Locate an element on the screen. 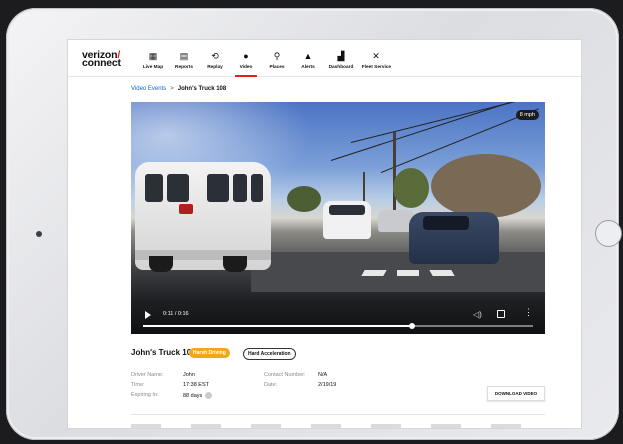 The image size is (623, 444). play-icon is located at coordinates (148, 315).